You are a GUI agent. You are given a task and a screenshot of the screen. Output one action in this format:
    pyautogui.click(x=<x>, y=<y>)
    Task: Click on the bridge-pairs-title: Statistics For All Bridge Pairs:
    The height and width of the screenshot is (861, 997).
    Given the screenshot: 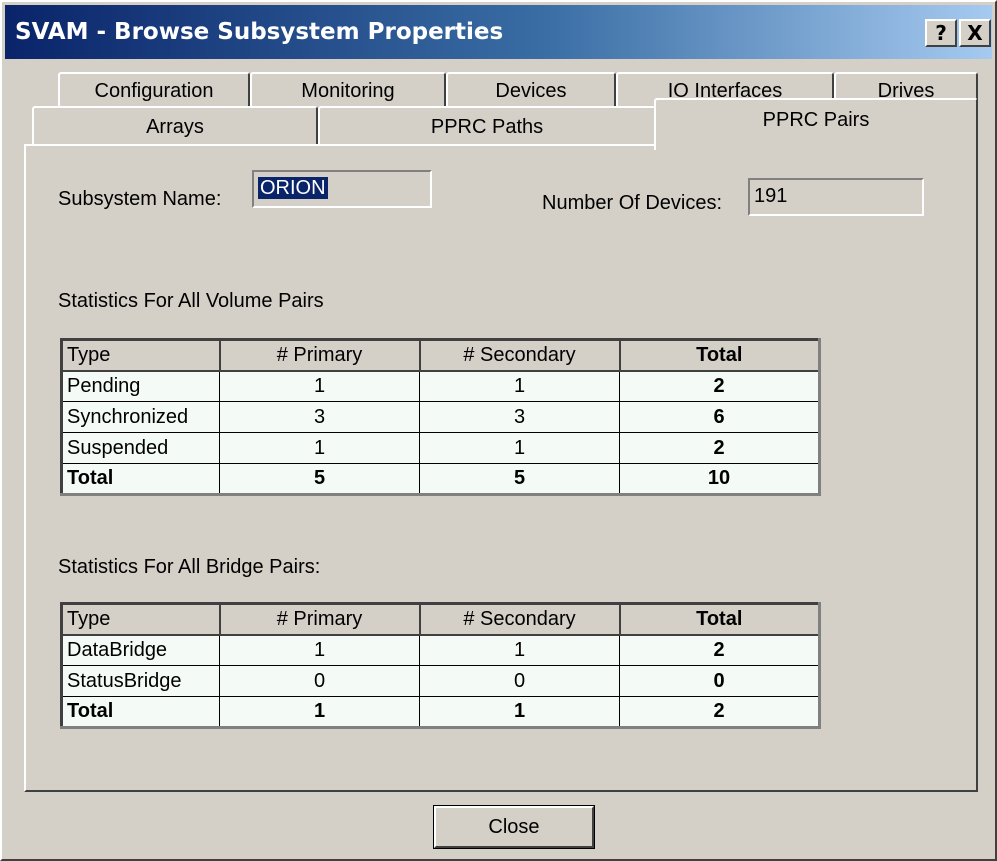 What is the action you would take?
    pyautogui.click(x=189, y=567)
    